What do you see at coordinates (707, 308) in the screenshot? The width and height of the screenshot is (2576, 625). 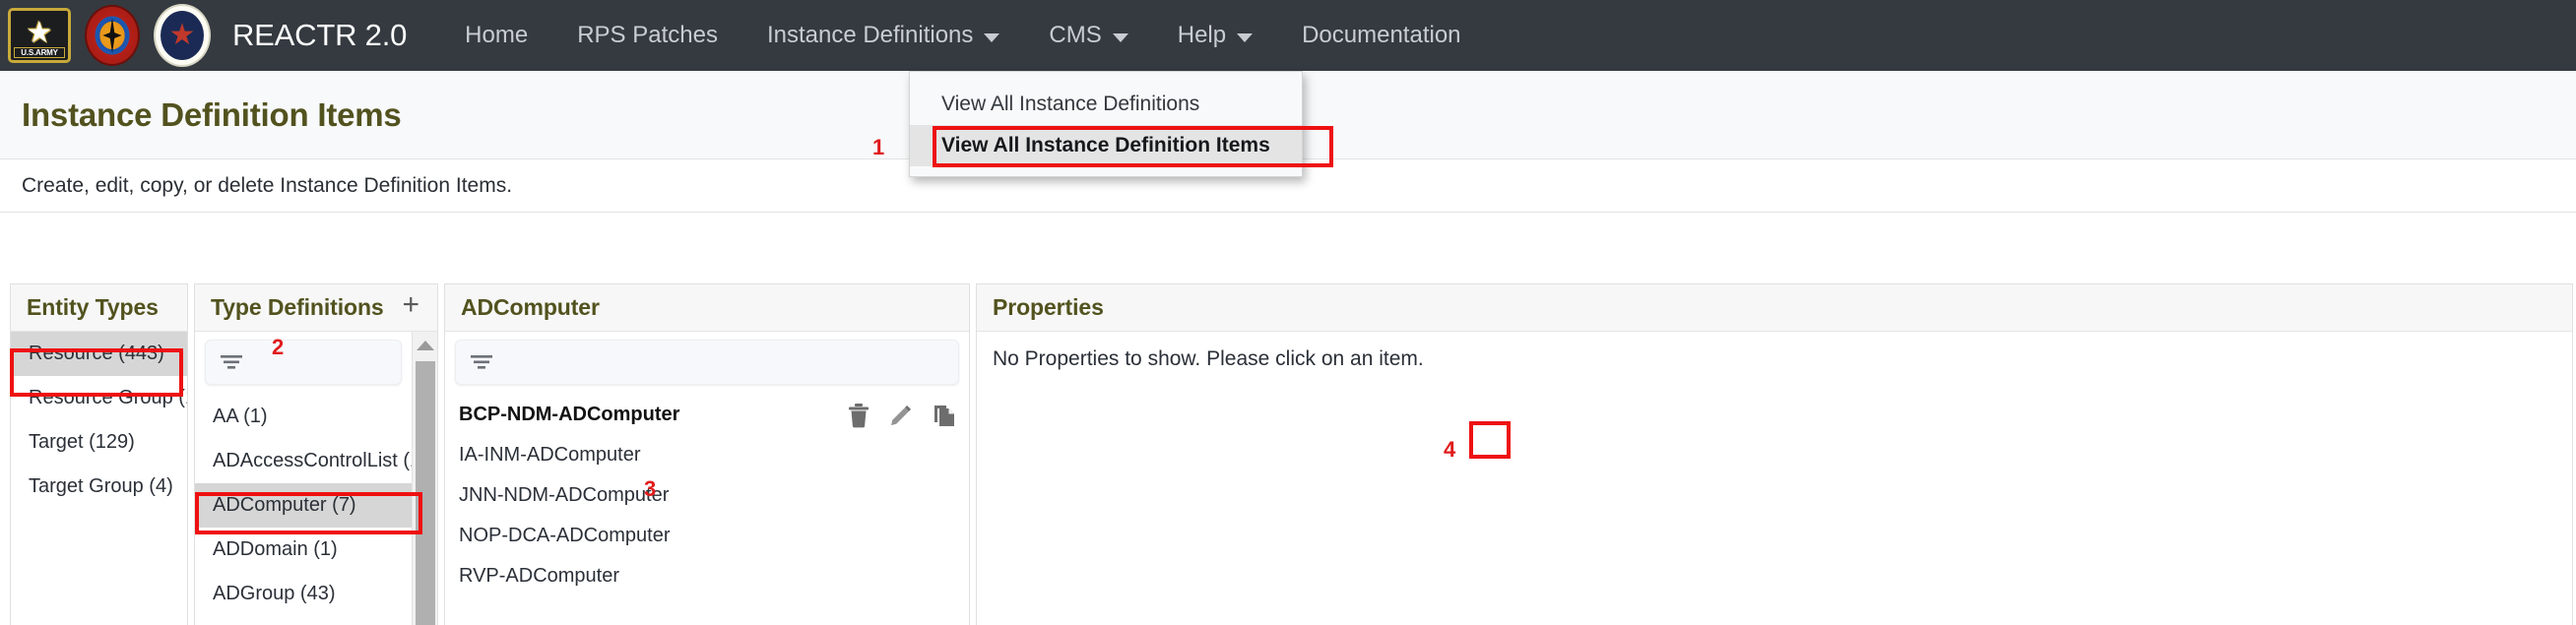 I see `instance-items-header: ADComputer` at bounding box center [707, 308].